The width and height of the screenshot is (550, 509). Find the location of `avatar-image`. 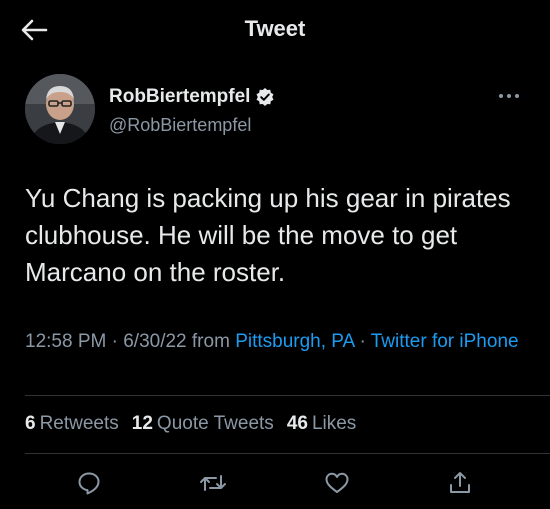

avatar-image is located at coordinates (60, 109).